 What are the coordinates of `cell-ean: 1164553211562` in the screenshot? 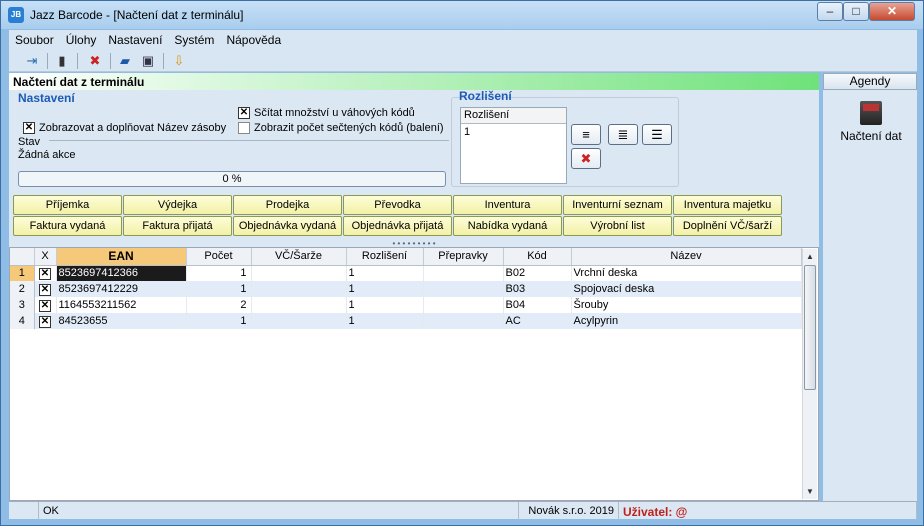 It's located at (121, 305).